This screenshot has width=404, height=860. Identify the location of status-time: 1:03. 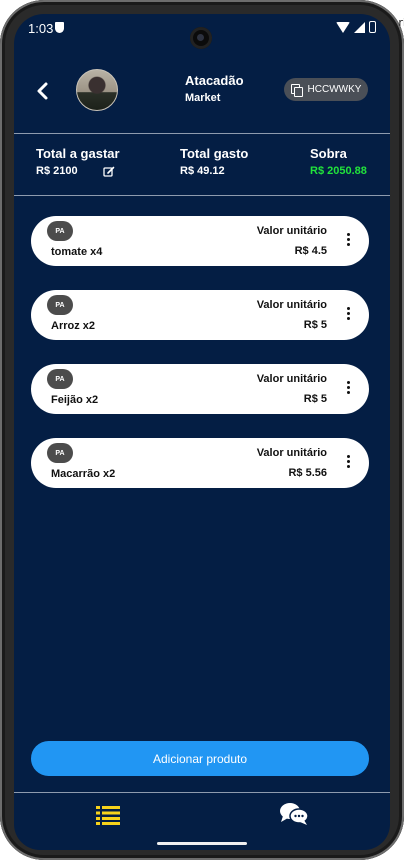
(41, 28).